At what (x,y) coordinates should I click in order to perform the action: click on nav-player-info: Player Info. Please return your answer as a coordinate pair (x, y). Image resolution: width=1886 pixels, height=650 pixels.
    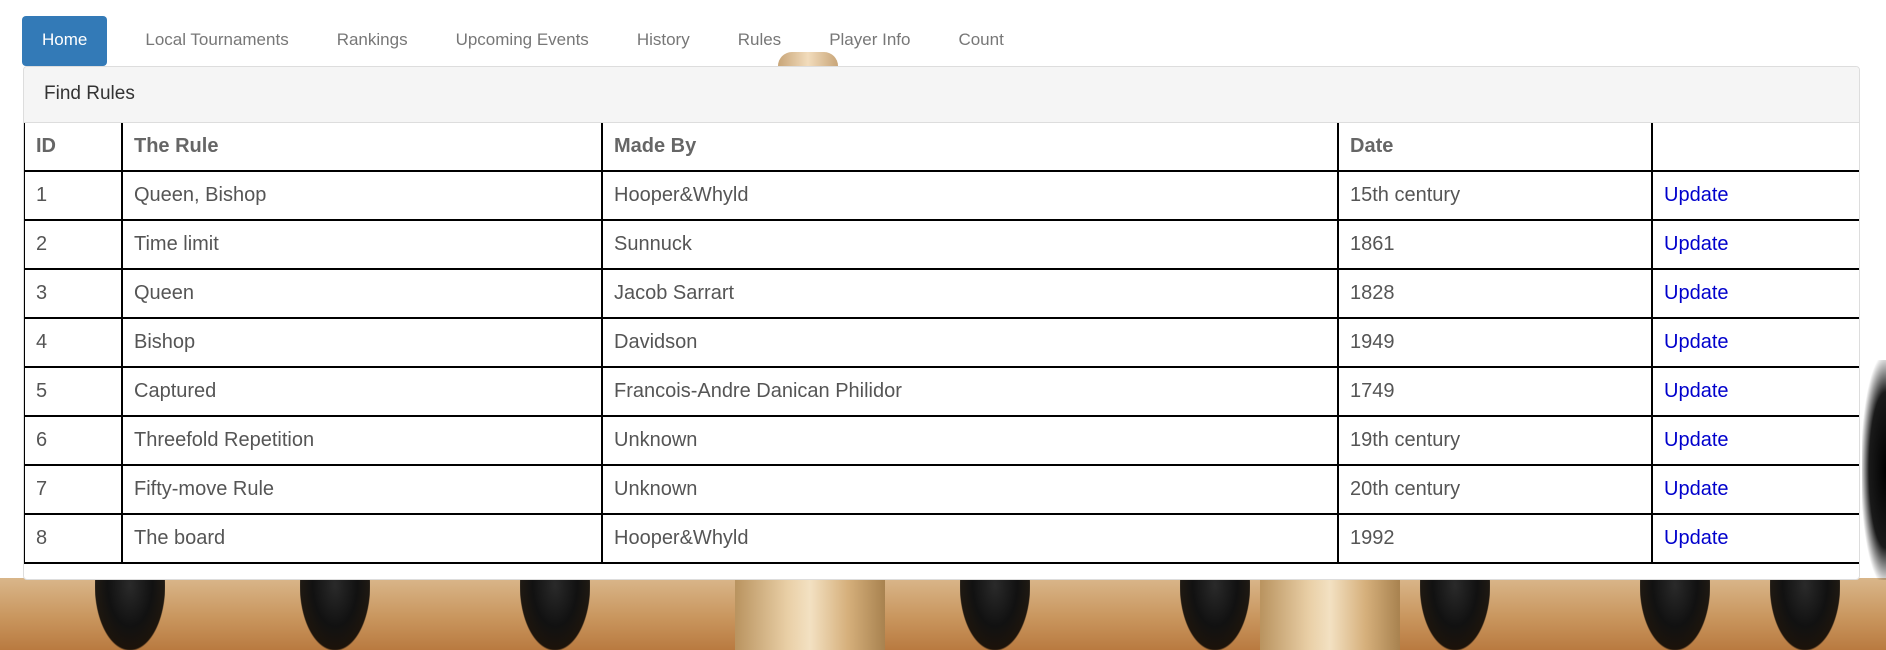
    Looking at the image, I should click on (869, 41).